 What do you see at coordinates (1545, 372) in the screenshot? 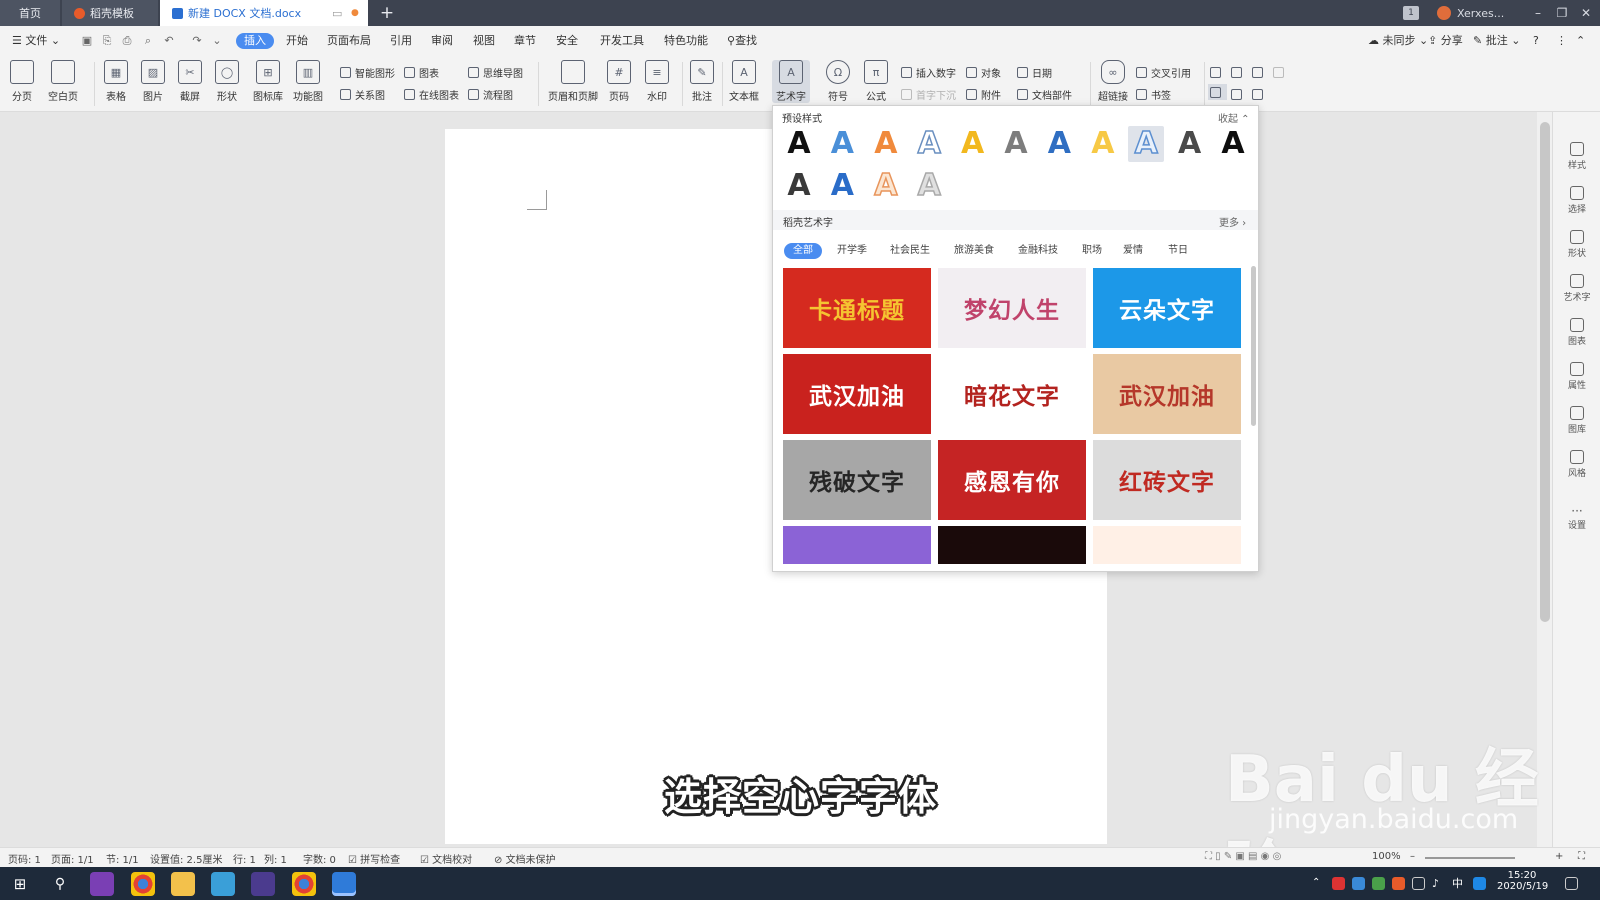
I see `scroll-thumb` at bounding box center [1545, 372].